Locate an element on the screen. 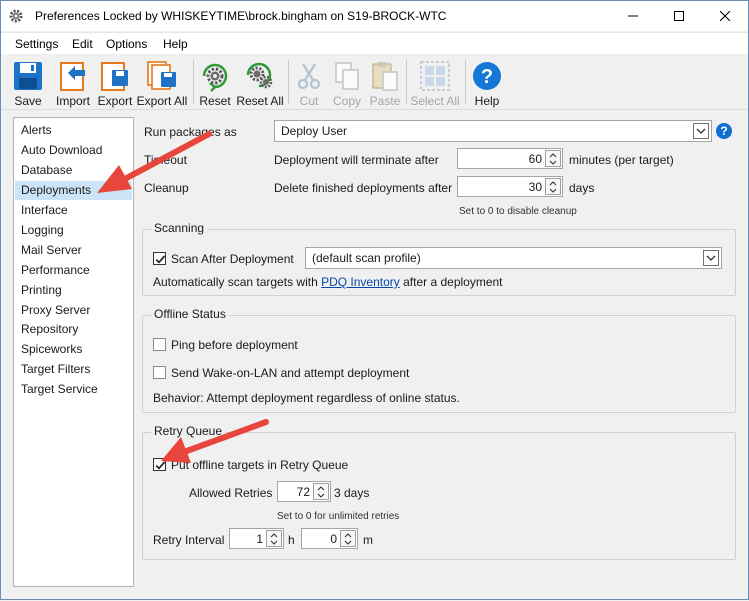 Image resolution: width=749 pixels, height=601 pixels. sidebar-item-deployments: Deployments is located at coordinates (73, 190).